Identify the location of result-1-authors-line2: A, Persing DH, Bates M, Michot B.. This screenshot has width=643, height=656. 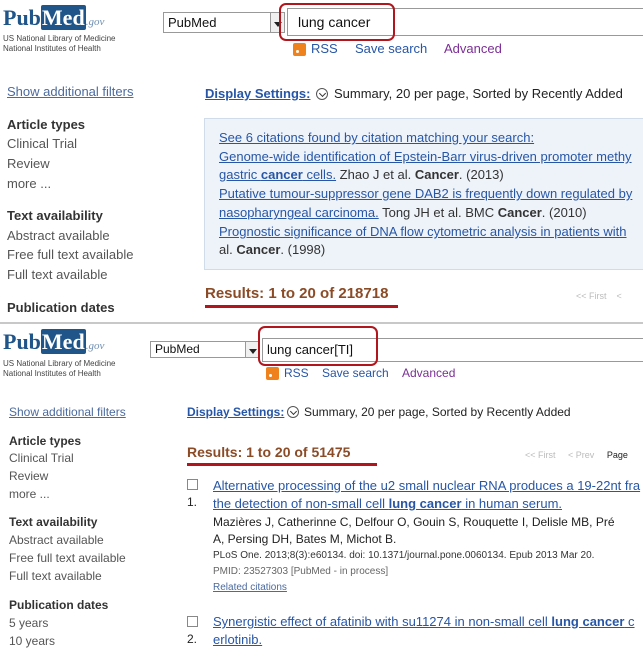
(305, 539).